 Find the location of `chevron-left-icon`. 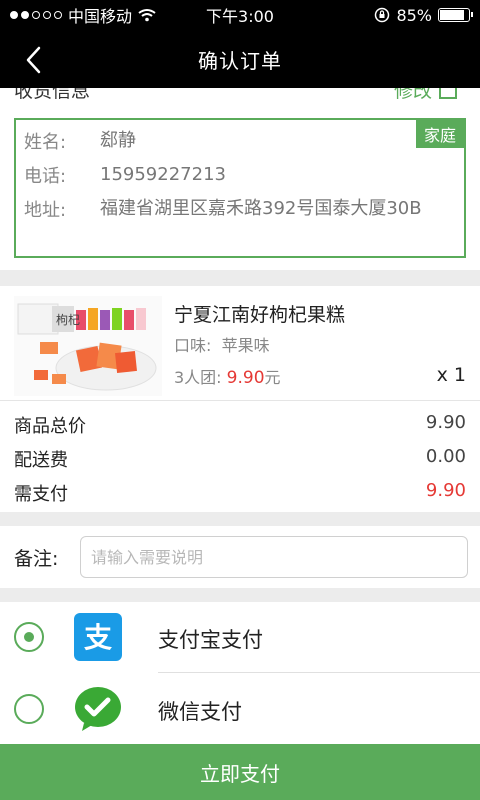

chevron-left-icon is located at coordinates (33, 60).